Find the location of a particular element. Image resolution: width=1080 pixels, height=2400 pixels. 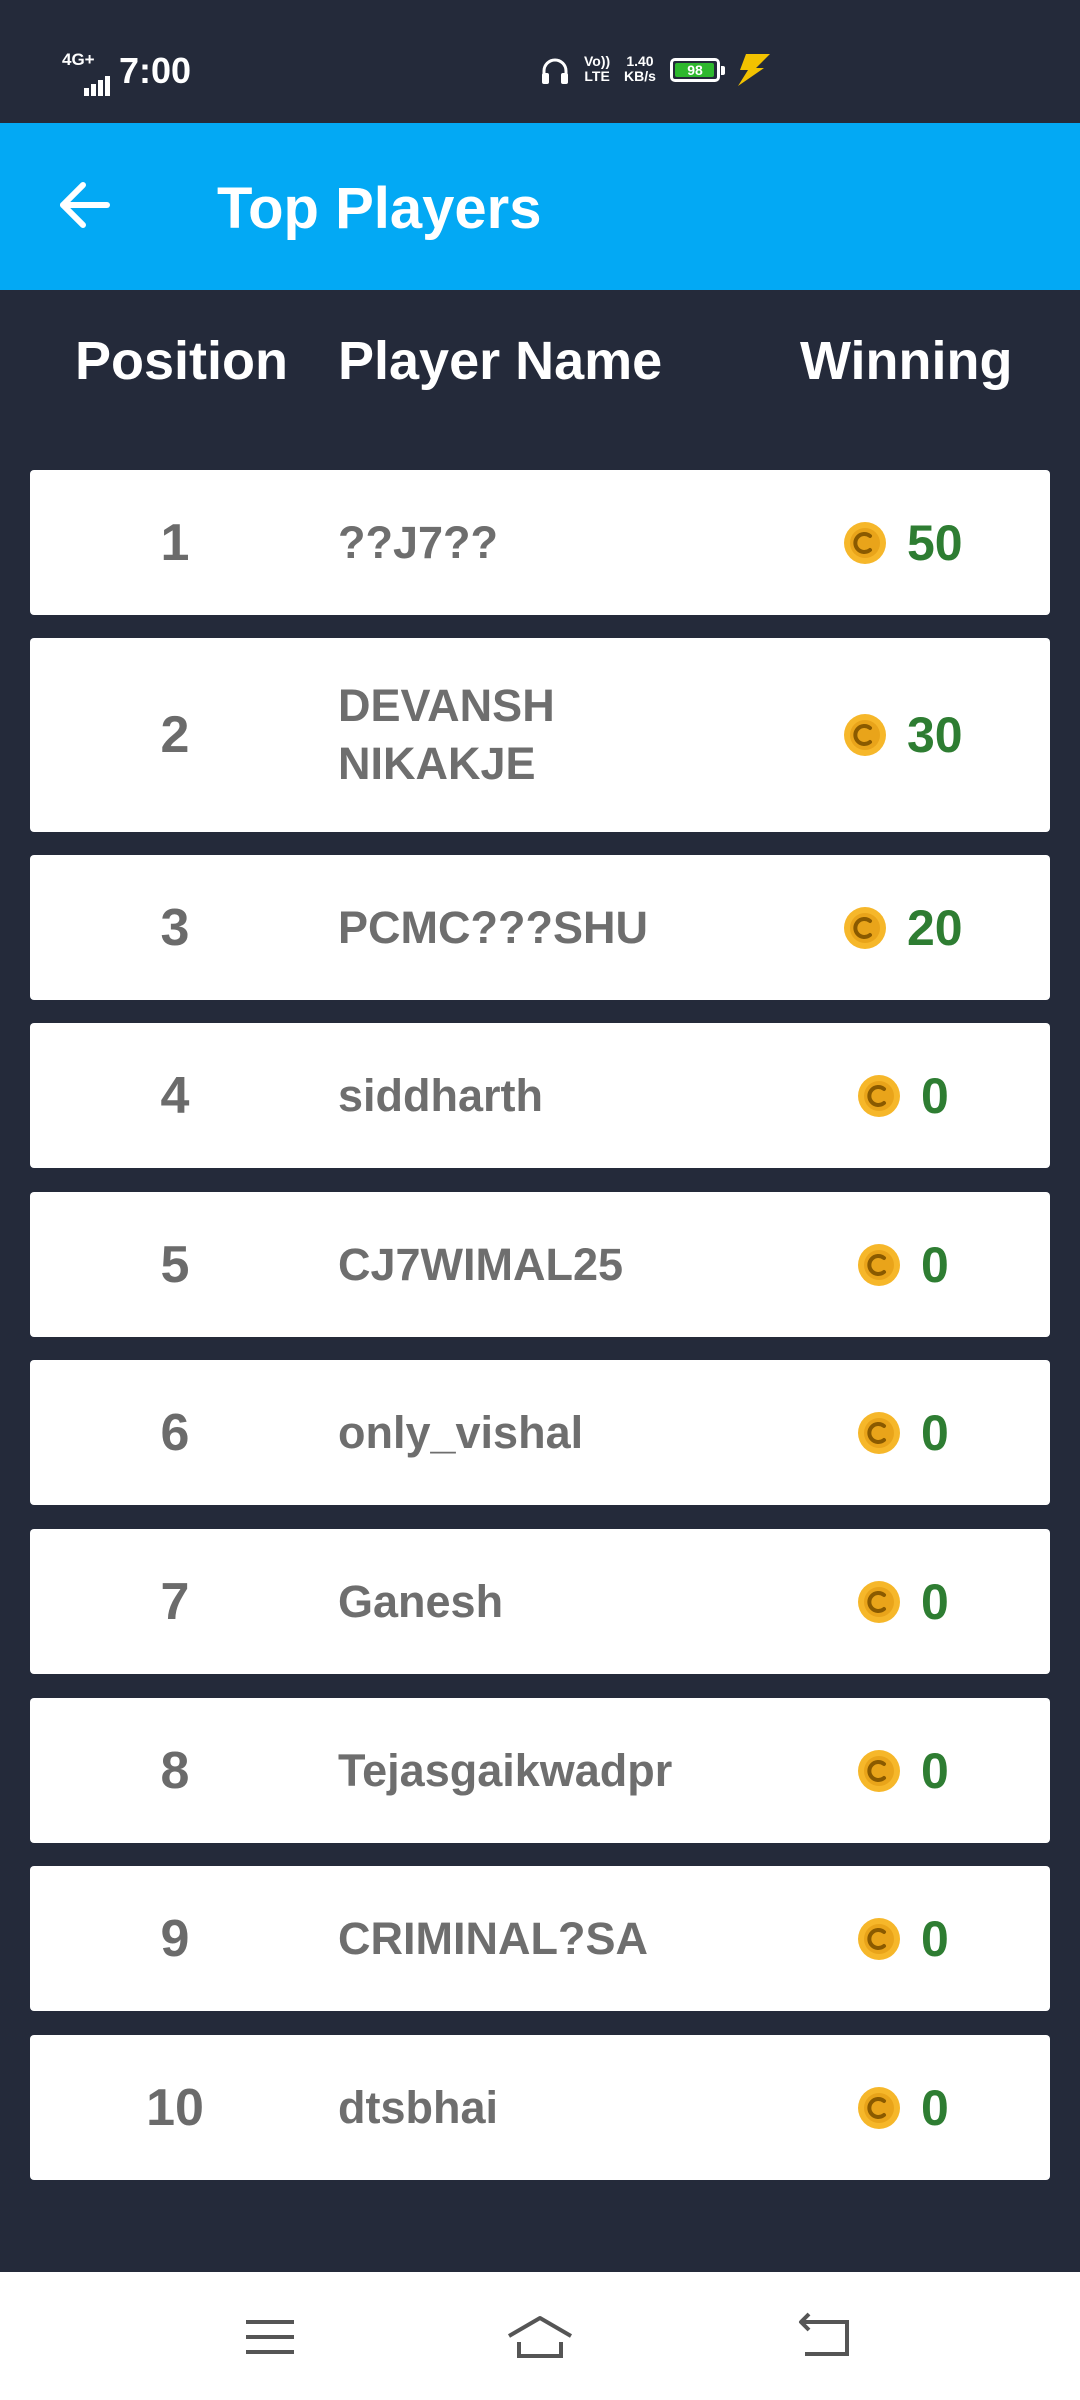

position-value: 5 is located at coordinates (175, 1264).